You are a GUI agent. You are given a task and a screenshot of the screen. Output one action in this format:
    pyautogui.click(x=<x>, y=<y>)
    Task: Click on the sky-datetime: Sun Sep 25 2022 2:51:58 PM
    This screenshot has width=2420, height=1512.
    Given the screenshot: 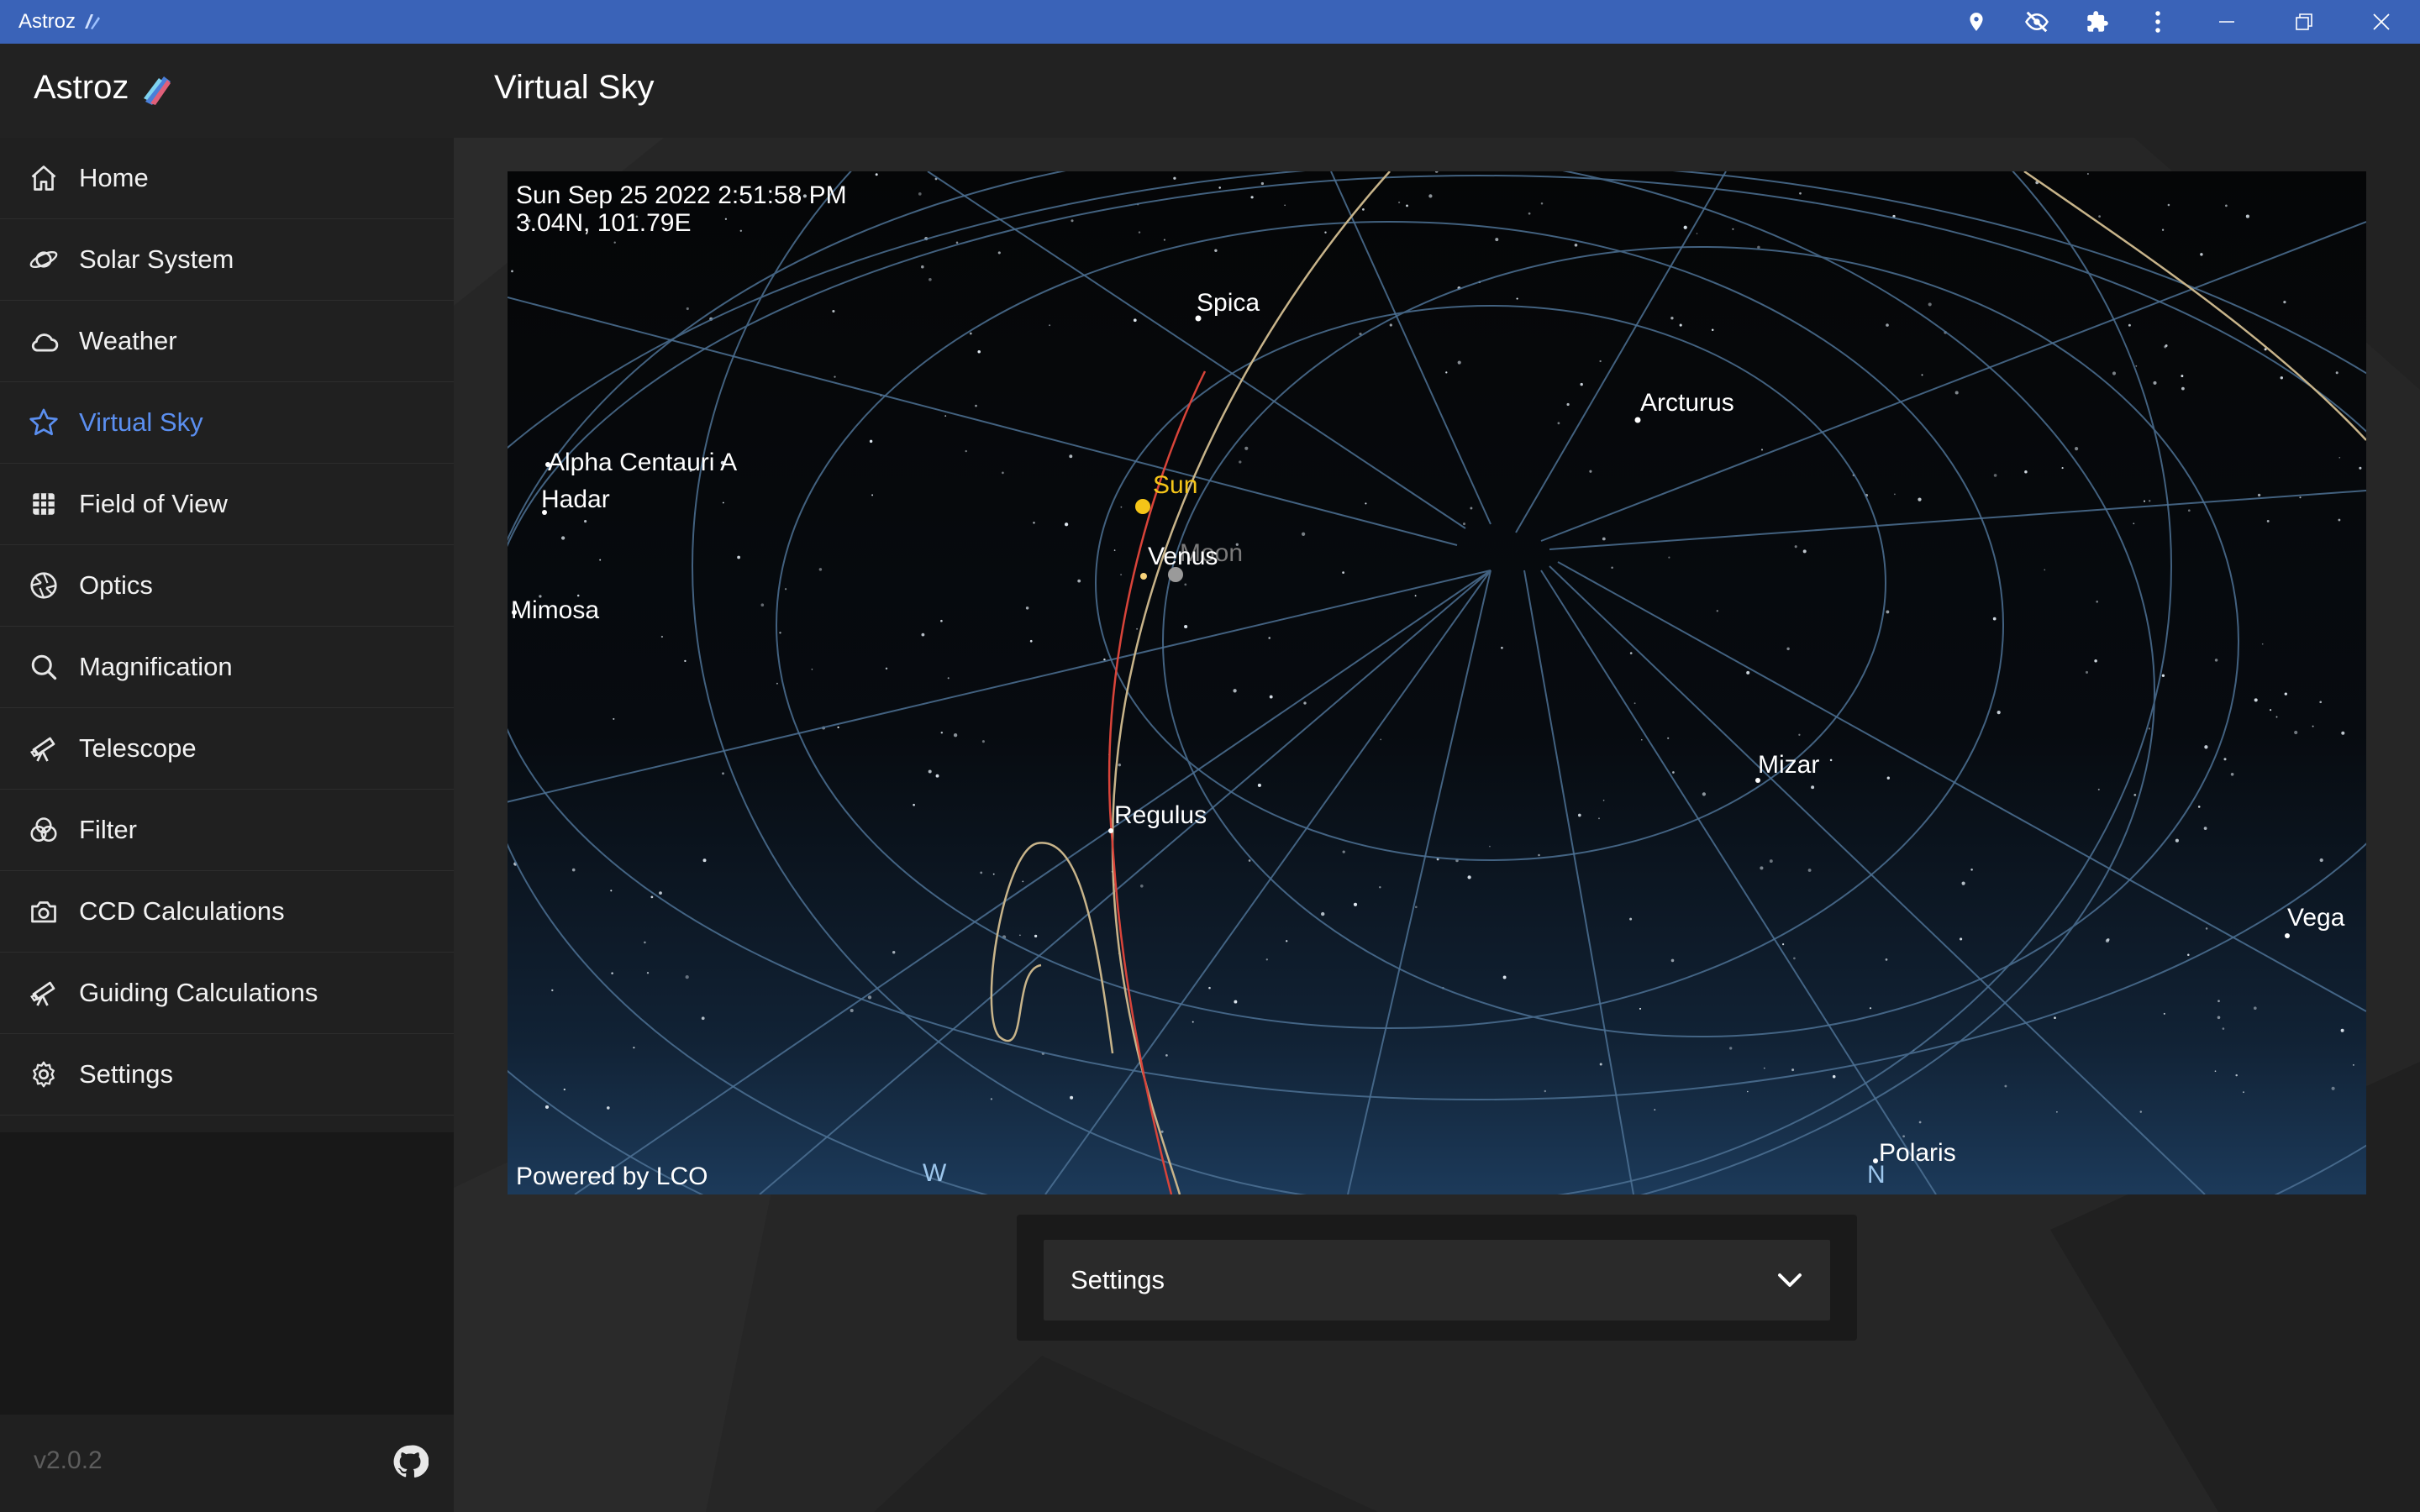 What is the action you would take?
    pyautogui.click(x=681, y=195)
    